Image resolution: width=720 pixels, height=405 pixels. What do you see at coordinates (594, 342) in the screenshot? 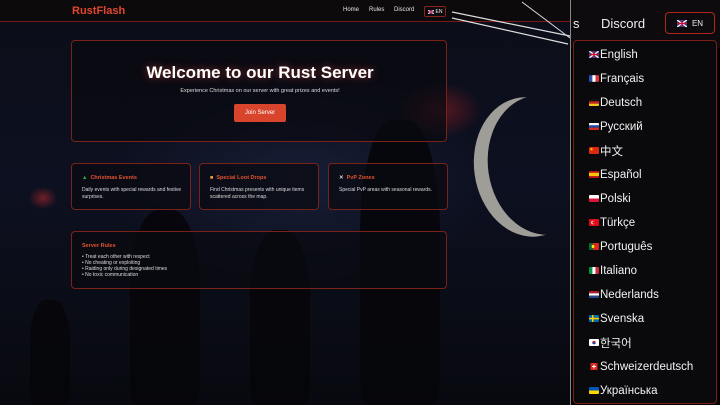
I see `korea-flag-icon` at bounding box center [594, 342].